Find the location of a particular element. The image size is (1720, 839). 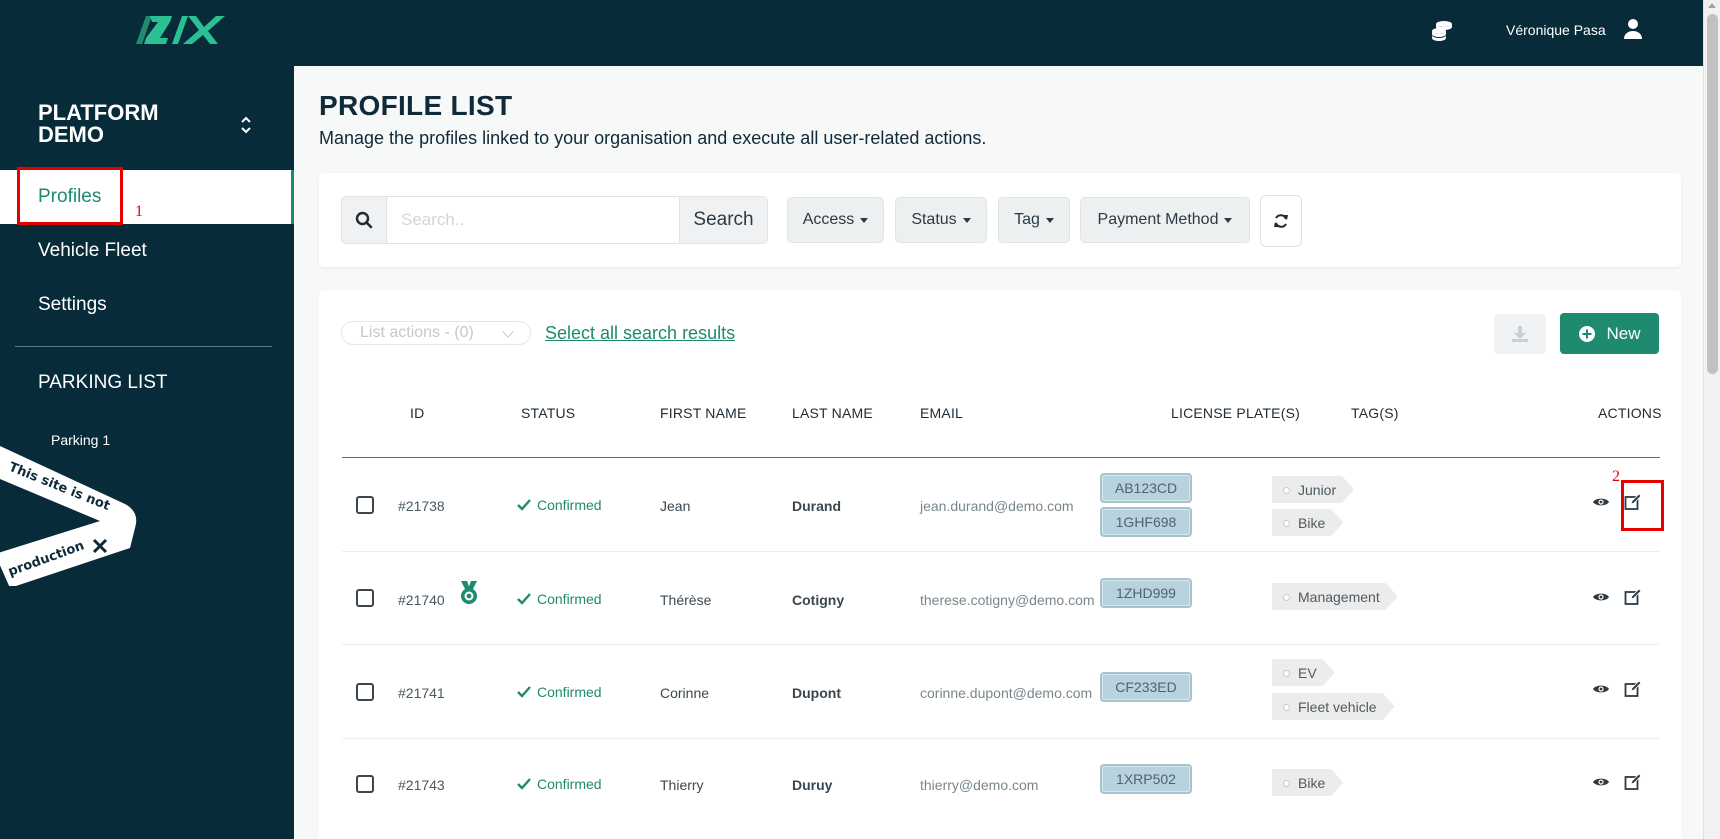

new-profile-button: New is located at coordinates (1609, 333).